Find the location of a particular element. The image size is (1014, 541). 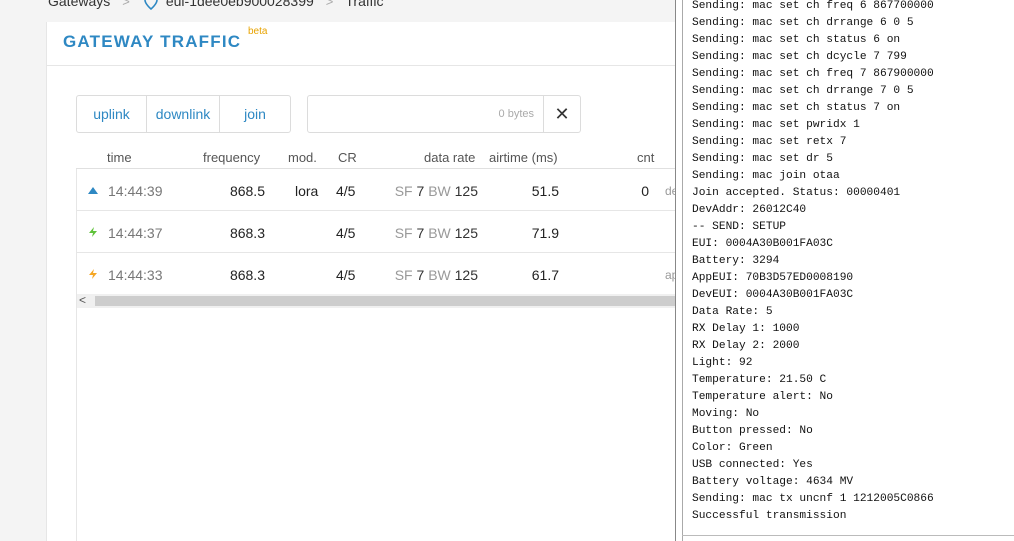

join-filter-button: join is located at coordinates (255, 114).